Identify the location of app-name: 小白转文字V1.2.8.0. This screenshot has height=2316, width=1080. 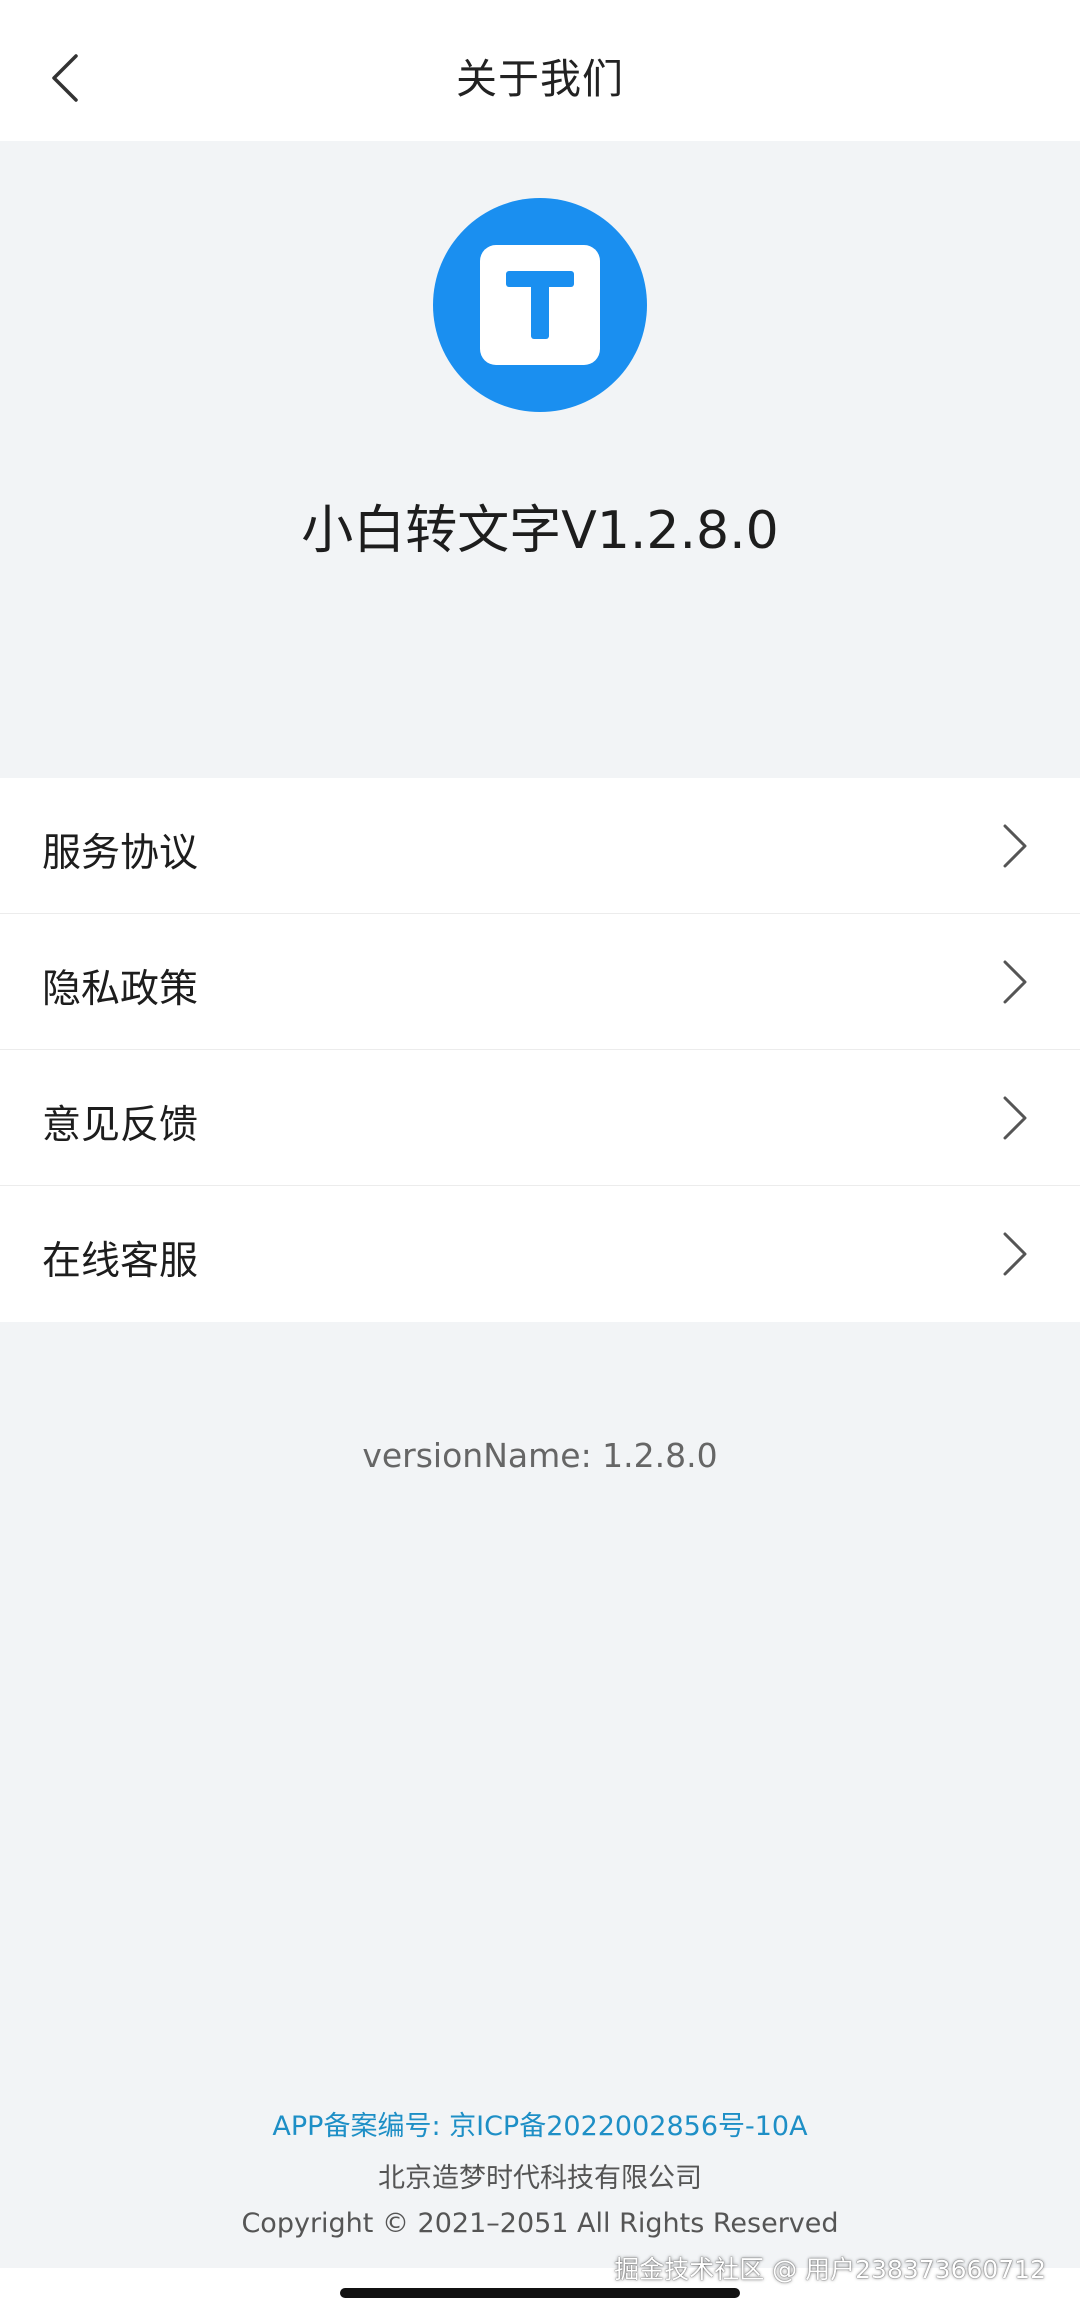
(540, 531).